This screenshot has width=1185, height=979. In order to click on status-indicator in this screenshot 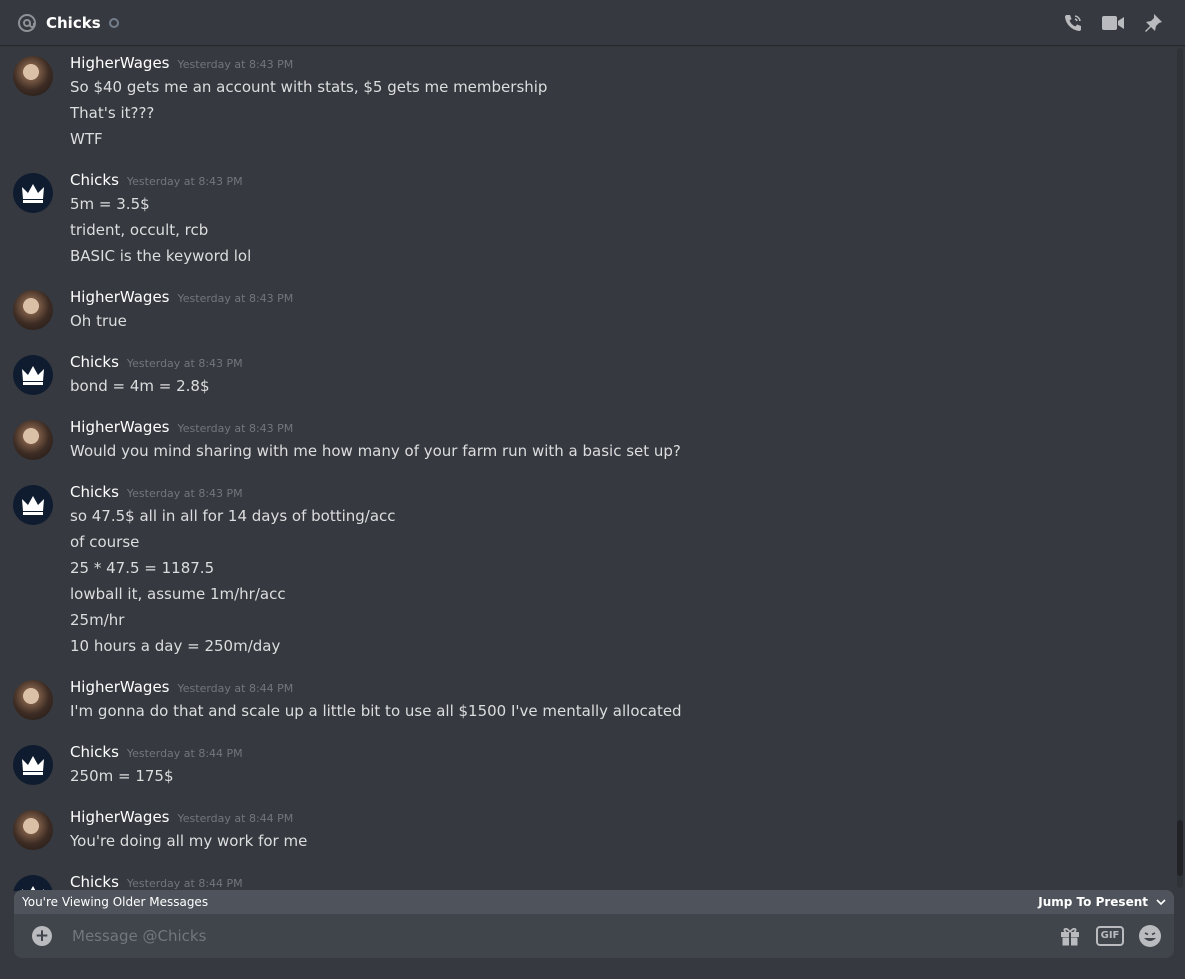, I will do `click(113, 23)`.